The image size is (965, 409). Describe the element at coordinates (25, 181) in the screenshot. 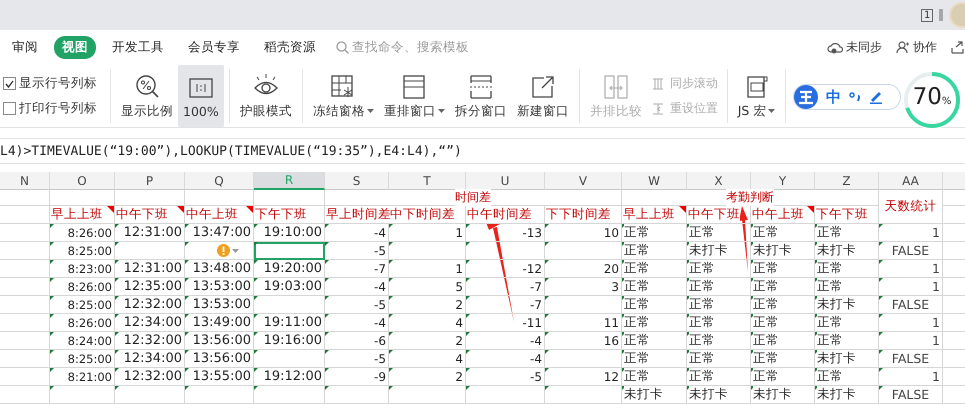

I see `column-header: N` at that location.